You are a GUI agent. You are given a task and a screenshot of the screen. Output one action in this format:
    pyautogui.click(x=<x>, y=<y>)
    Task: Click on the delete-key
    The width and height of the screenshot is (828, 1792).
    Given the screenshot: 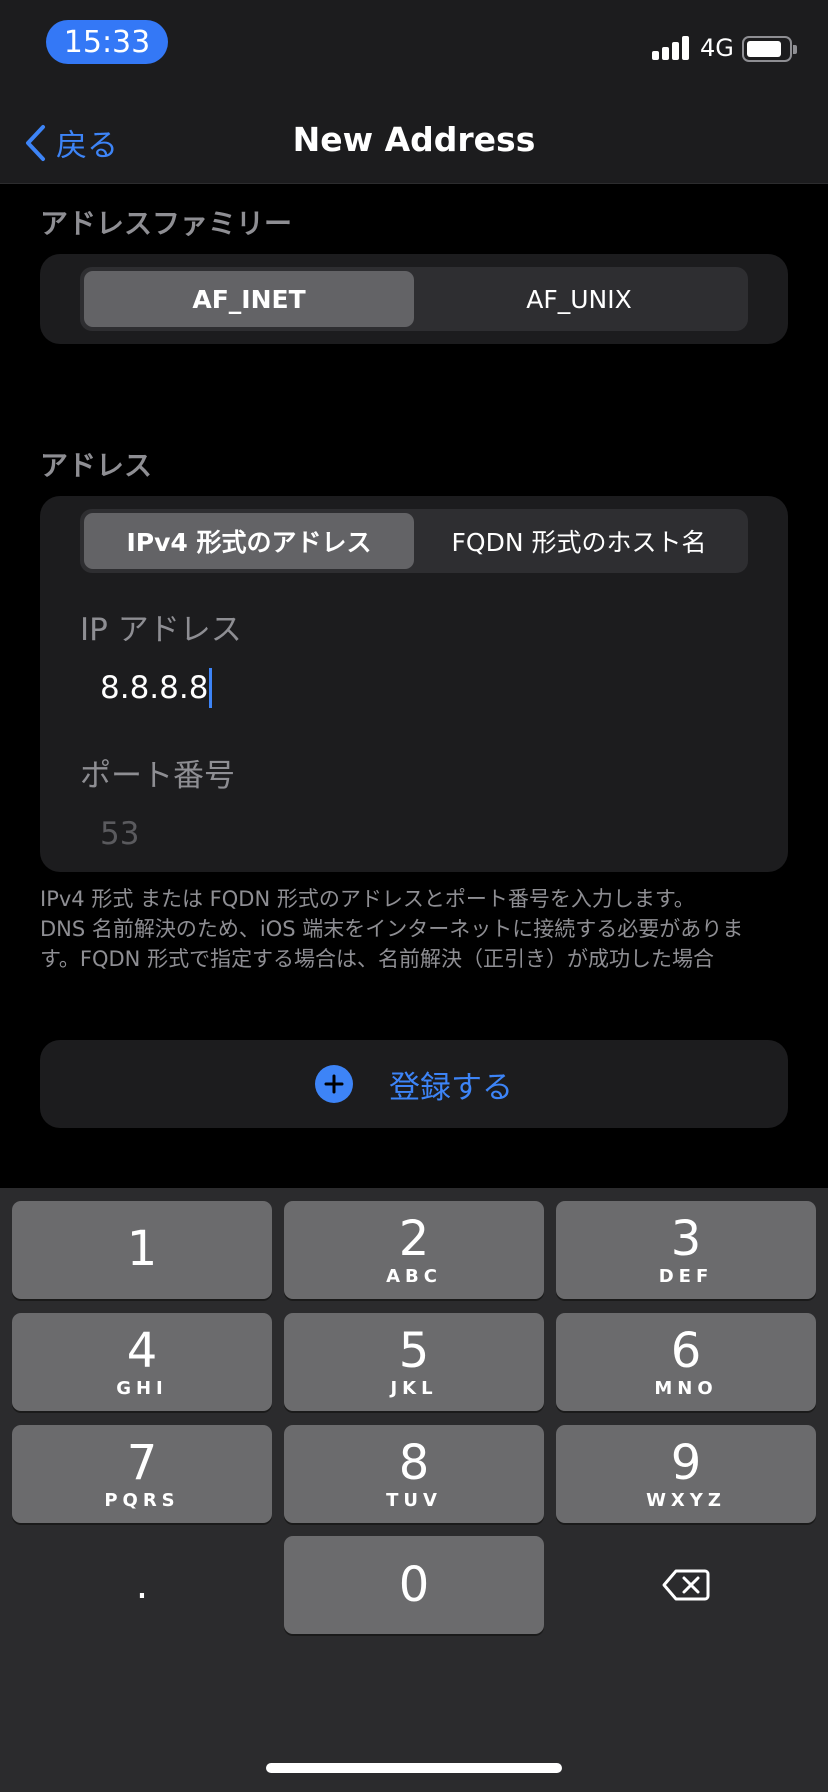 What is the action you would take?
    pyautogui.click(x=686, y=1585)
    